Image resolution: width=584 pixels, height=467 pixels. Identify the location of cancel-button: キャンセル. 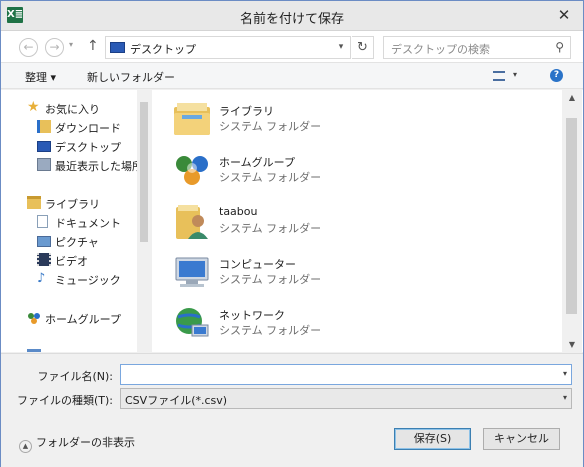
(521, 439).